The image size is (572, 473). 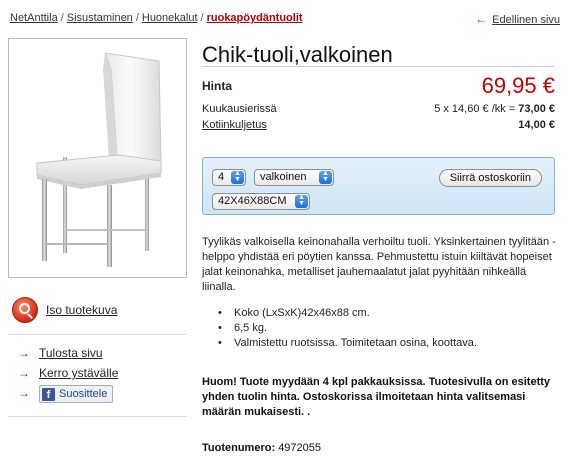 I want to click on price-value: 69,95 €, so click(x=518, y=85).